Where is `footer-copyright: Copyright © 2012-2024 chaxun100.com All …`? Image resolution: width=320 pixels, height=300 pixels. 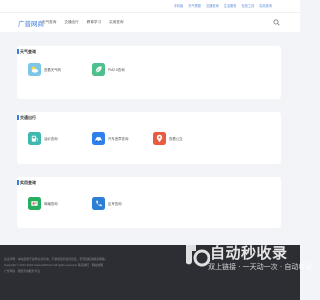
footer-copyright: Copyright © 2012-2024 chaxun100.com All … is located at coordinates (53, 265).